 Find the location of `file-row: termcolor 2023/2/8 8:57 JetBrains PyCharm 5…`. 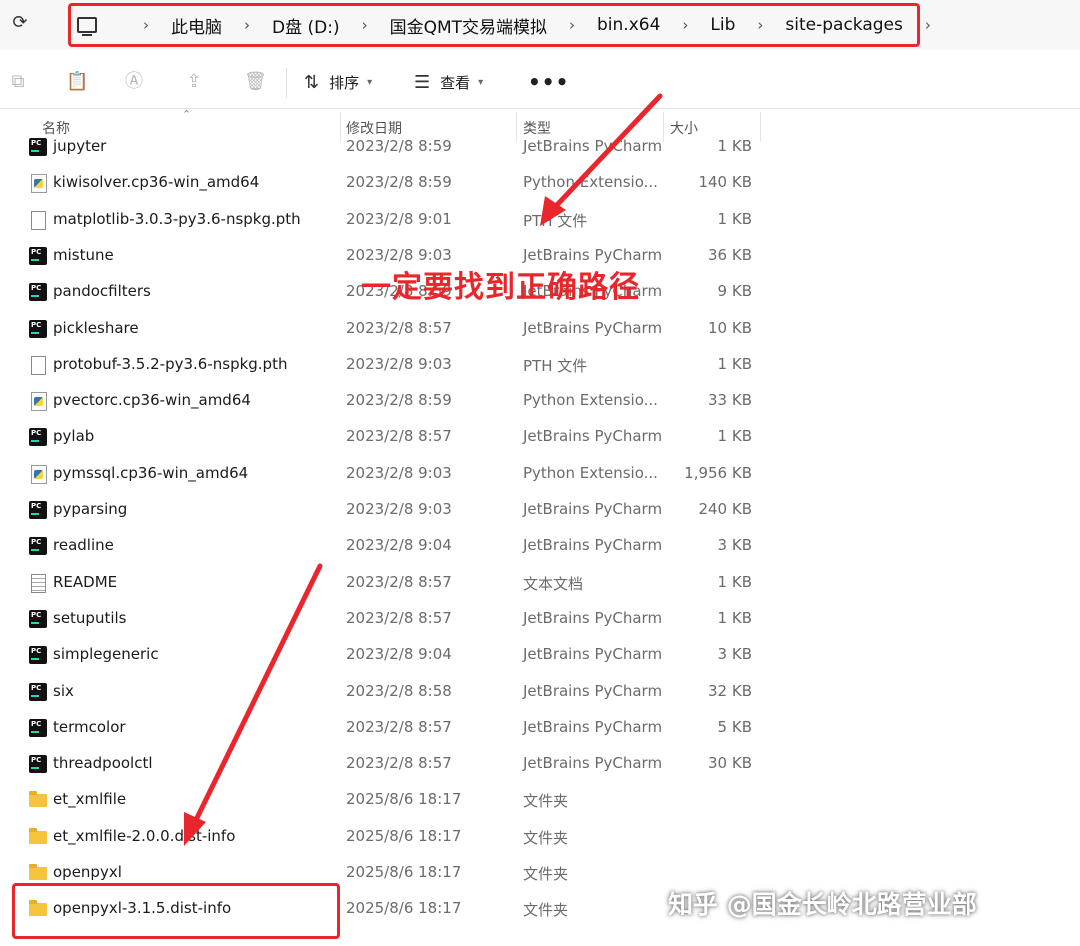

file-row: termcolor 2023/2/8 8:57 JetBrains PyCharm 5… is located at coordinates (390, 728).